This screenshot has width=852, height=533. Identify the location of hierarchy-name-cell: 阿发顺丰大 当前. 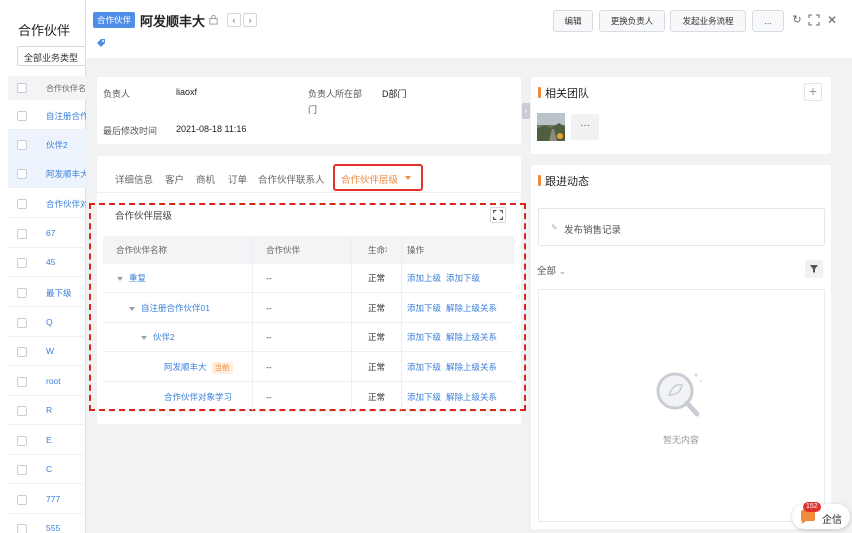
(198, 367).